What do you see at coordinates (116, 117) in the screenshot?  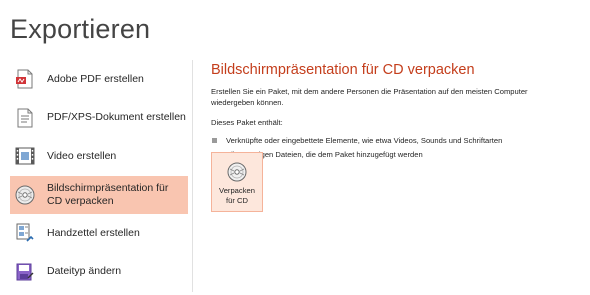 I see `nav-item-label: PDF/XPS-Dokument erstellen` at bounding box center [116, 117].